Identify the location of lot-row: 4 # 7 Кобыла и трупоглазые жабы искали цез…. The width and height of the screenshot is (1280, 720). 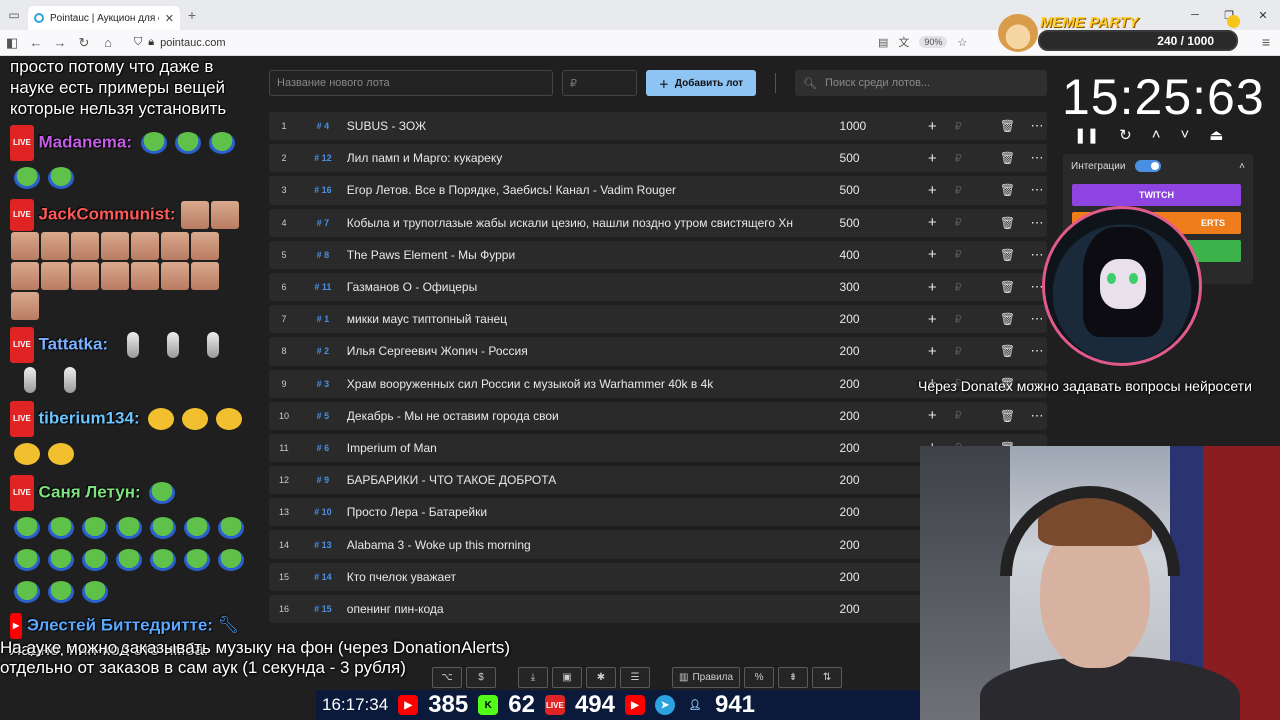
(658, 222).